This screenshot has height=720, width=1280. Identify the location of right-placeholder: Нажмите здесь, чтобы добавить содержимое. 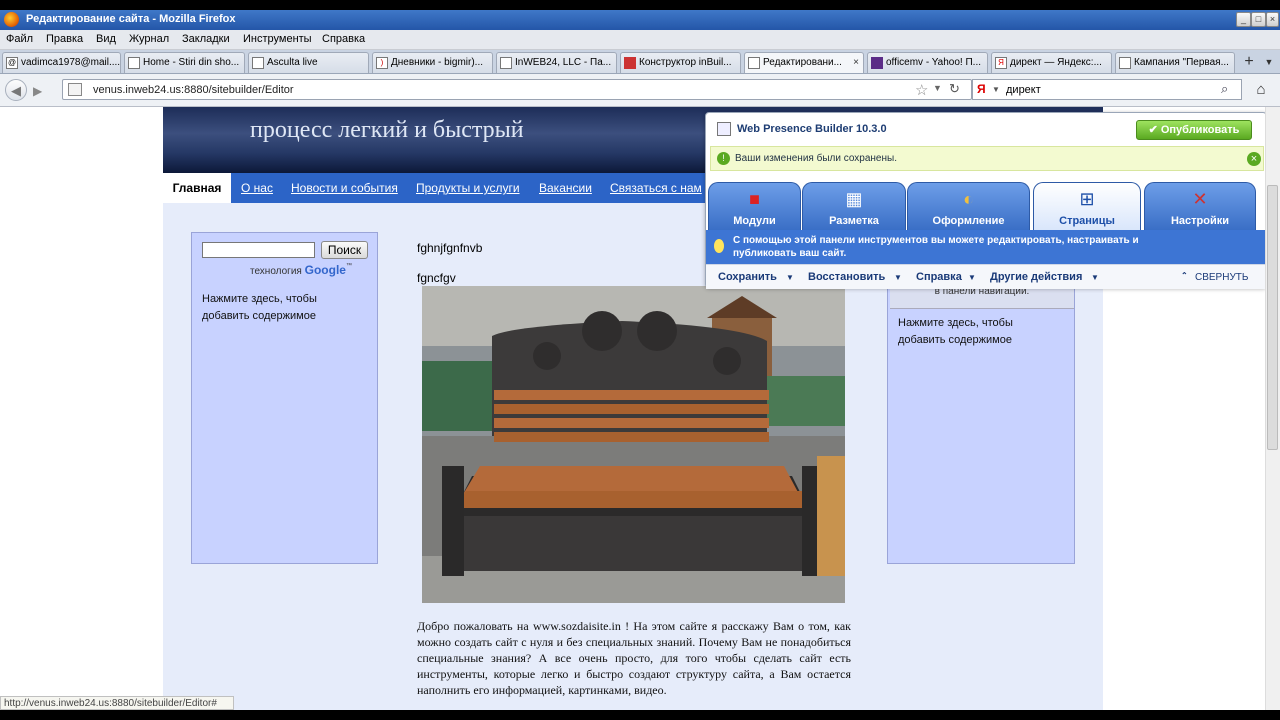
(955, 332).